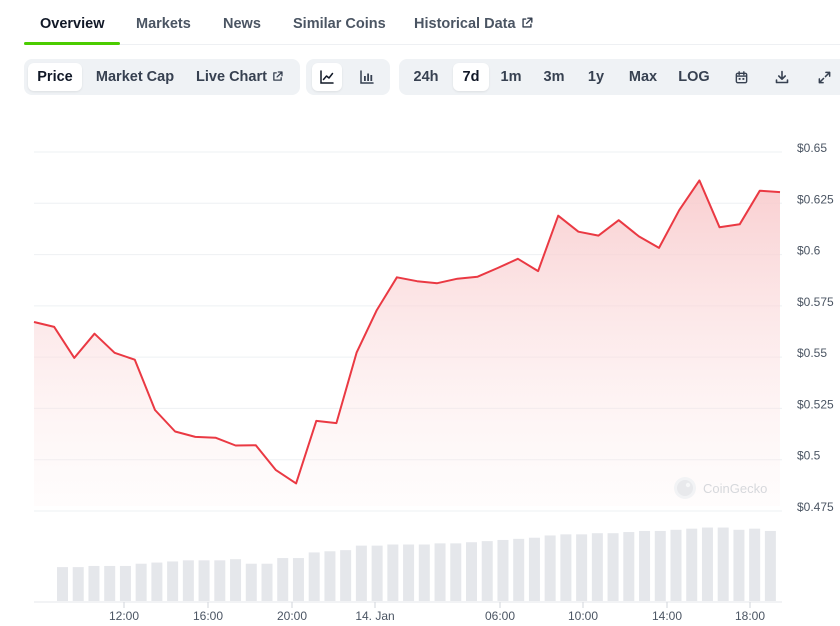  What do you see at coordinates (124, 616) in the screenshot?
I see `x-tick-label: 12:00` at bounding box center [124, 616].